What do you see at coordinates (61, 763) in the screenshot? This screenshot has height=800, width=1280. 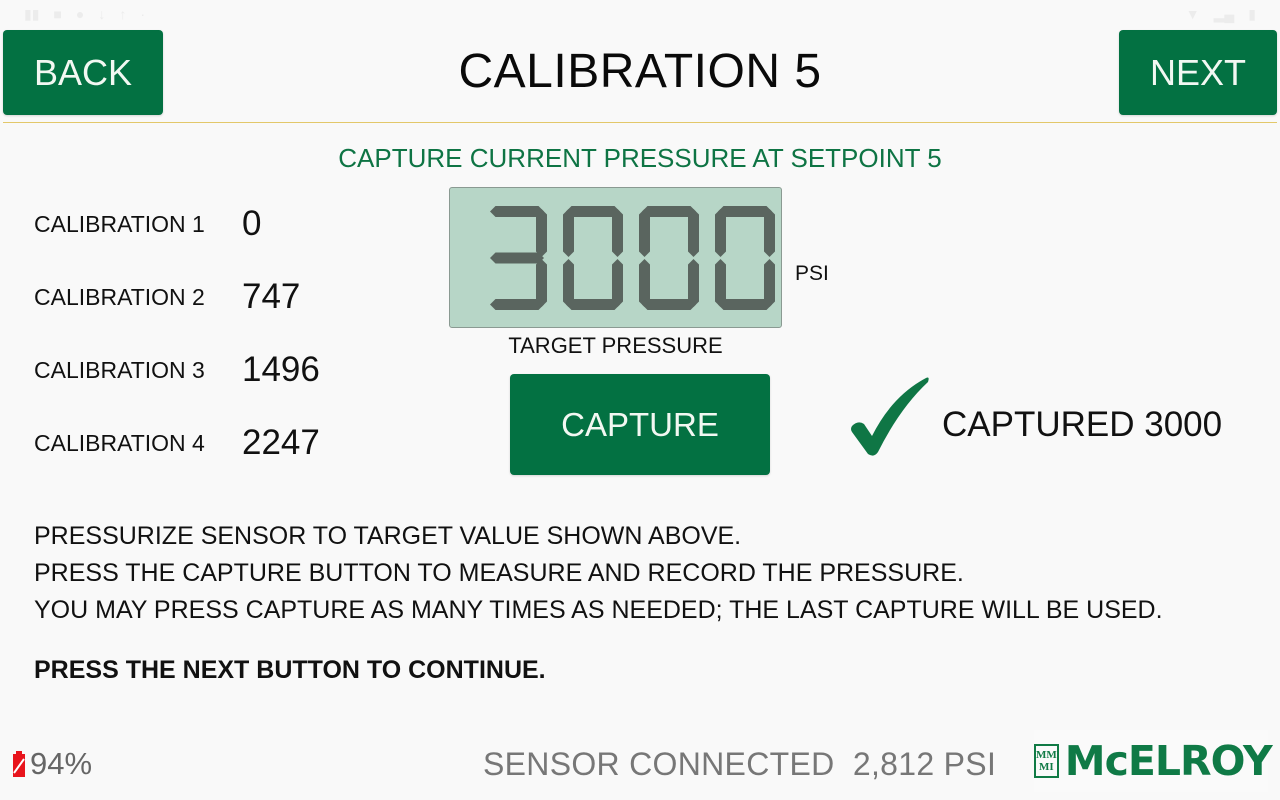 I see `battery-percent: 94%` at bounding box center [61, 763].